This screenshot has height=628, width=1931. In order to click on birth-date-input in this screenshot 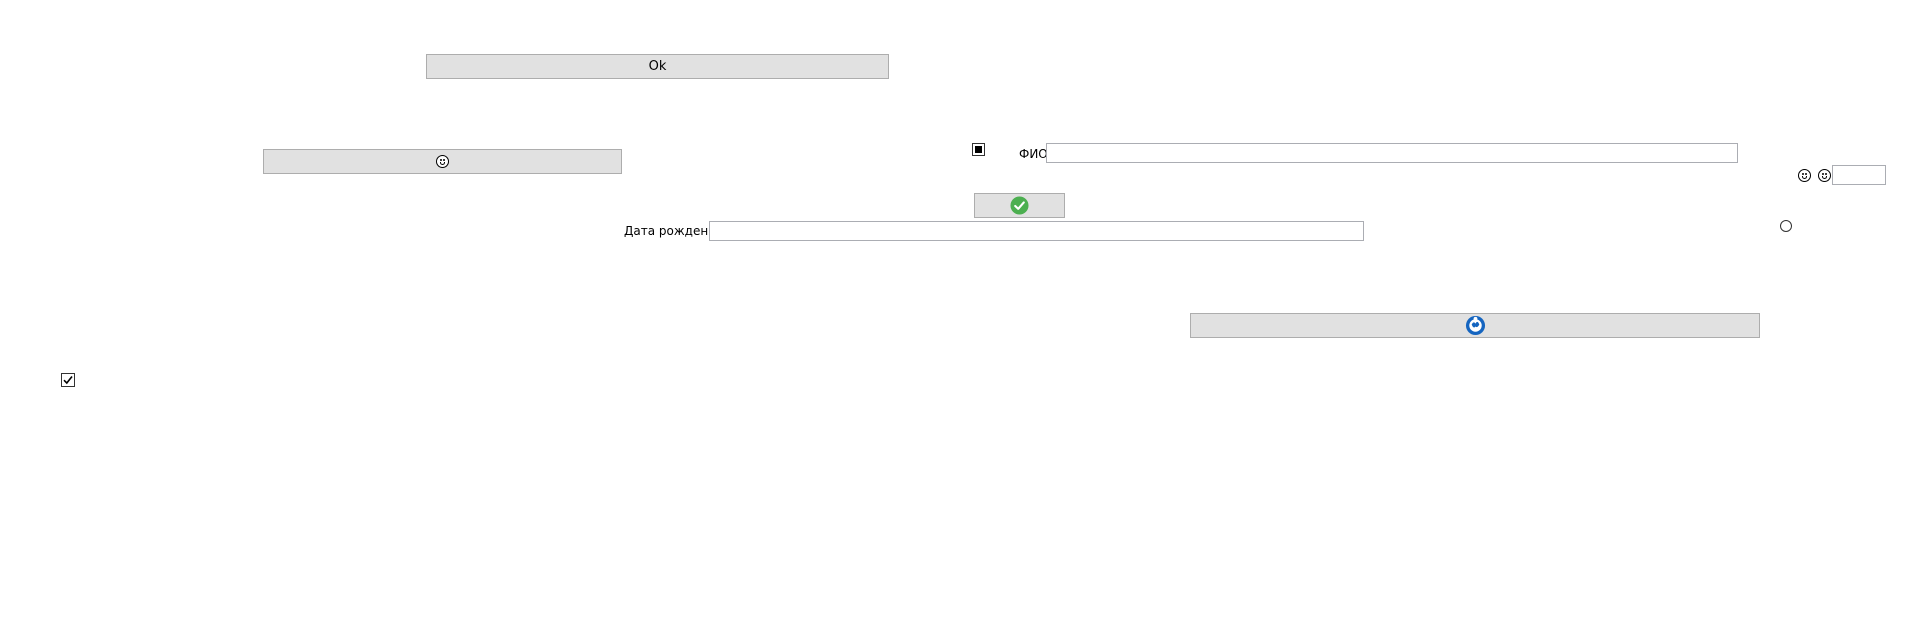, I will do `click(1036, 231)`.